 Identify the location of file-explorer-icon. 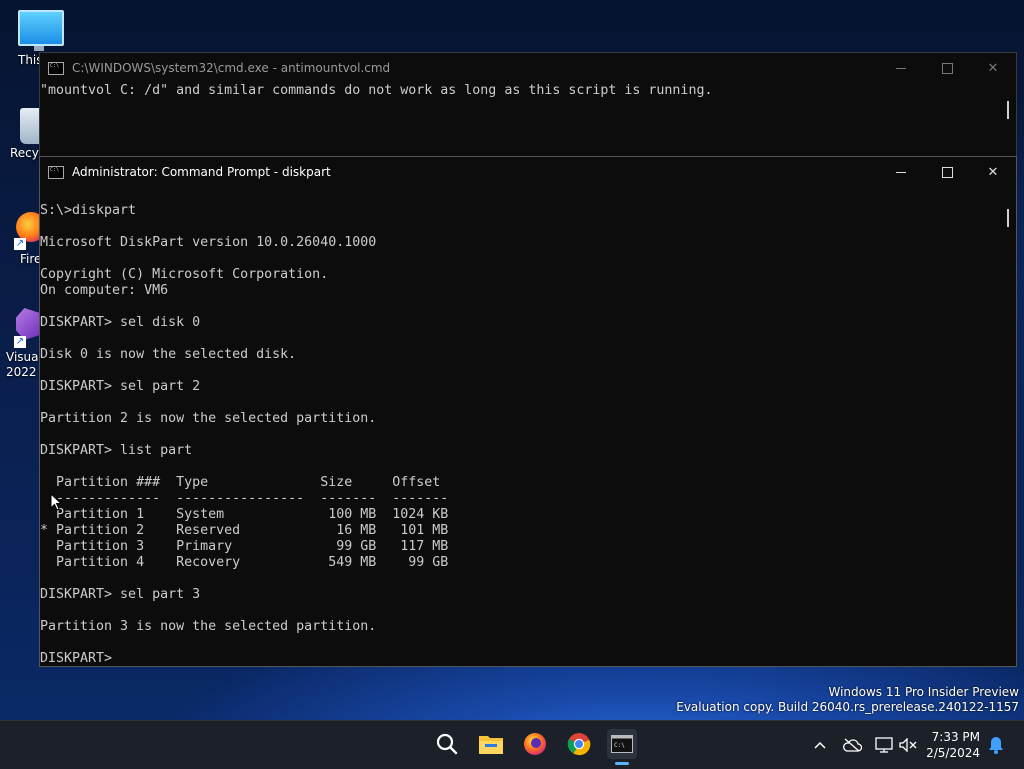
(491, 745).